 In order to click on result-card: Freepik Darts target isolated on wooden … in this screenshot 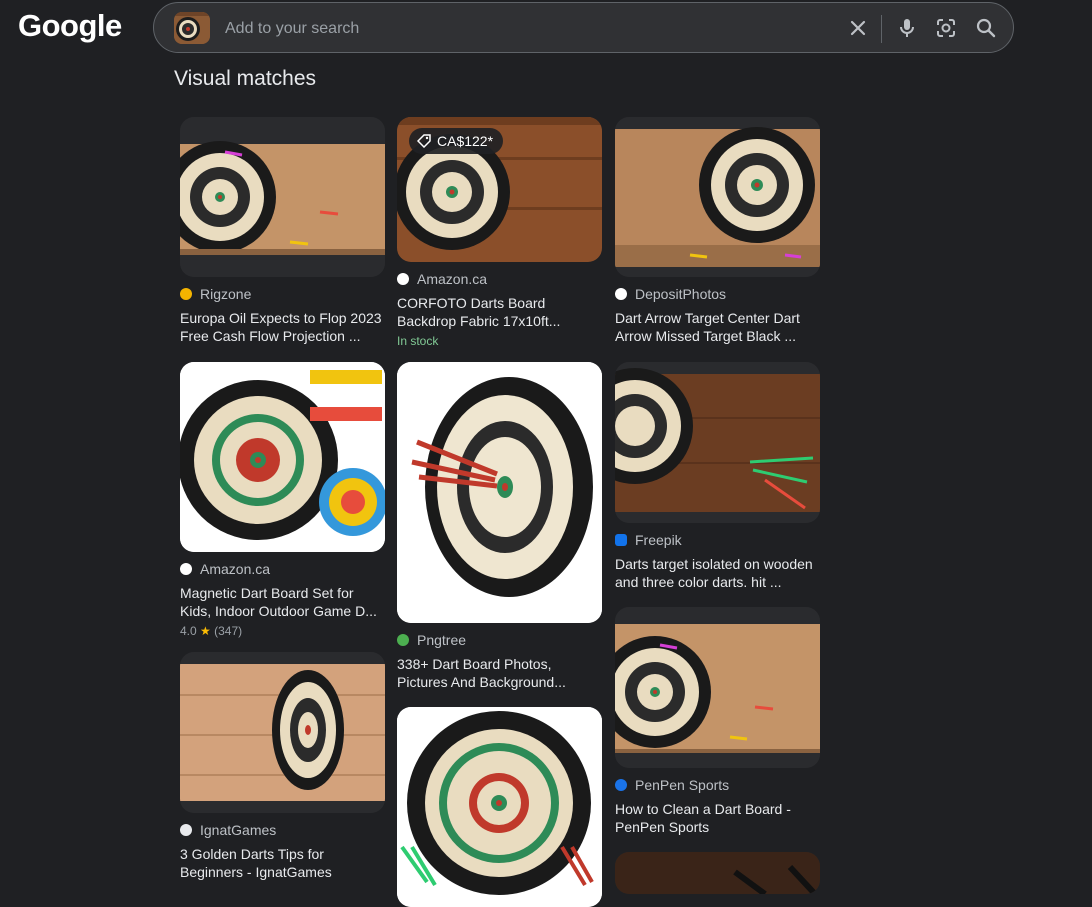, I will do `click(717, 476)`.